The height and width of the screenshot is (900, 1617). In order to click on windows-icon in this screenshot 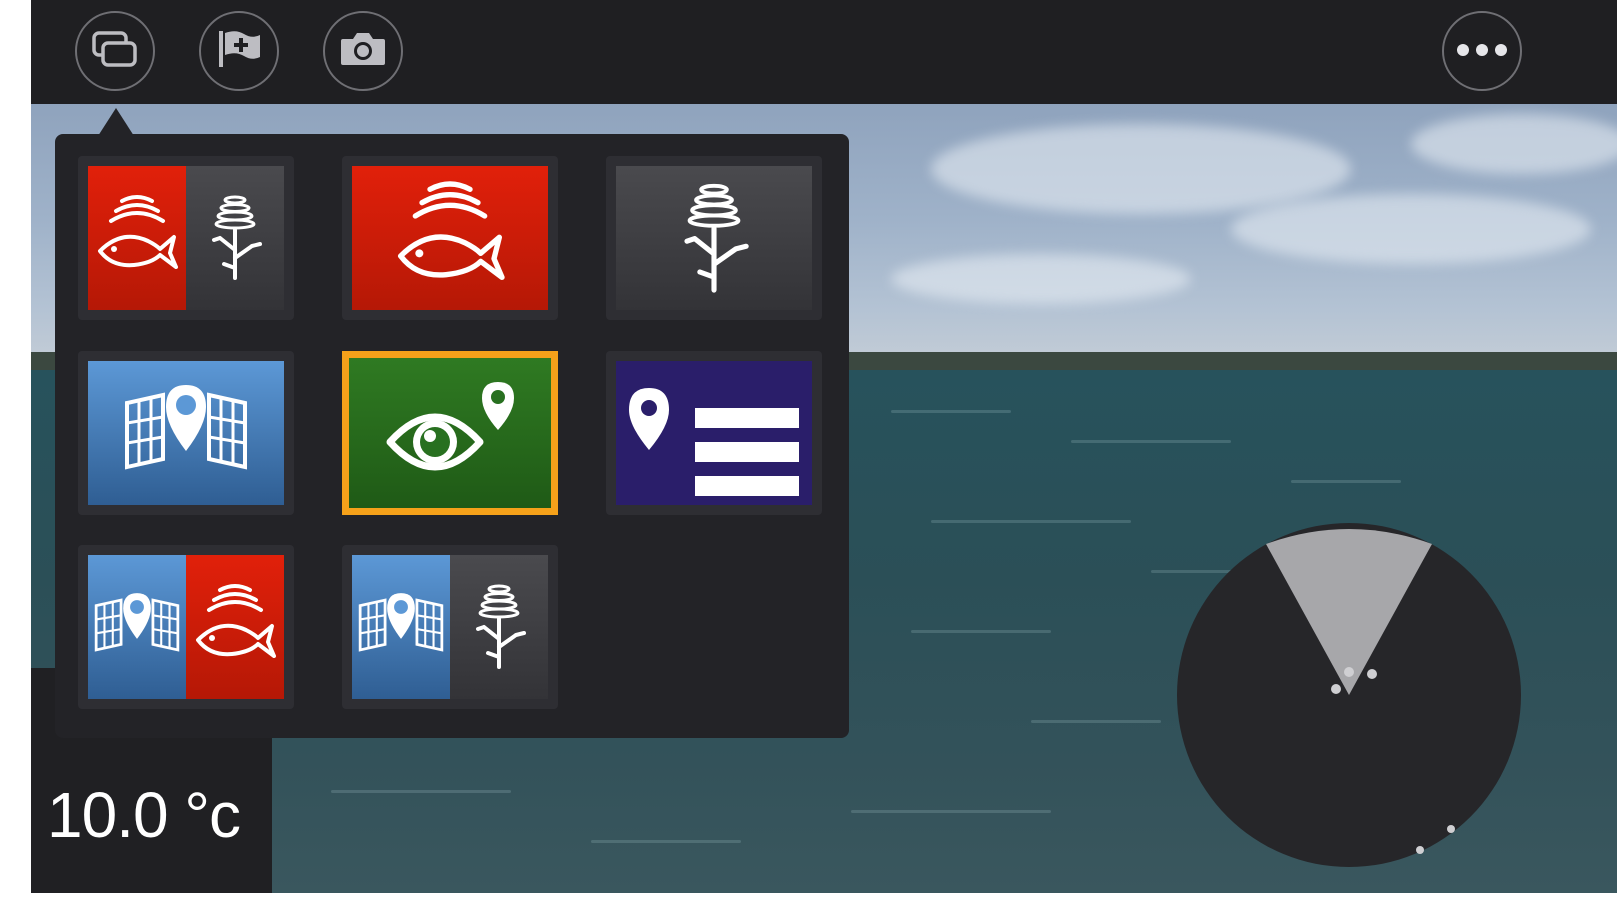, I will do `click(115, 51)`.